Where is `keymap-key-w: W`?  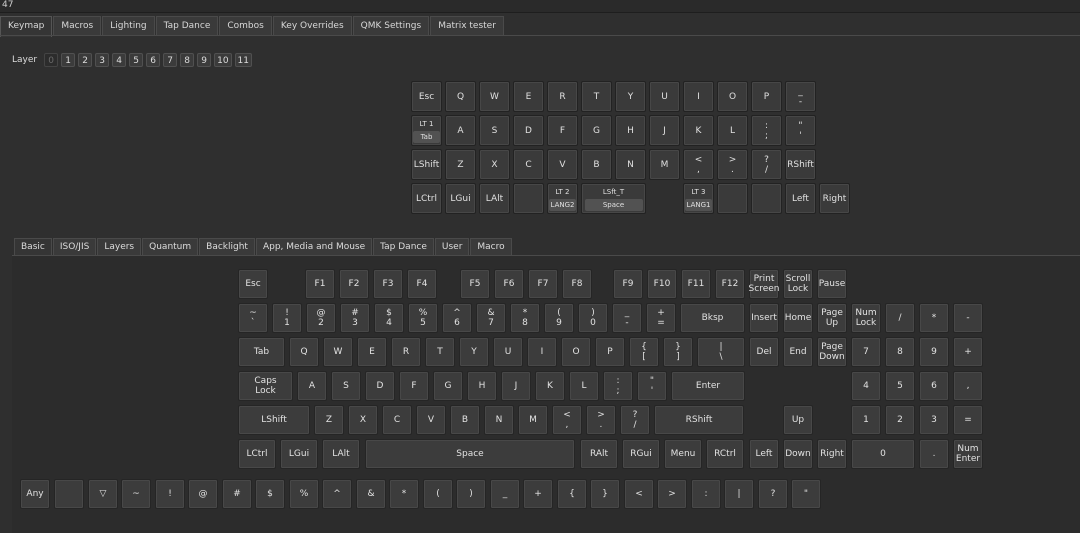
keymap-key-w: W is located at coordinates (494, 96).